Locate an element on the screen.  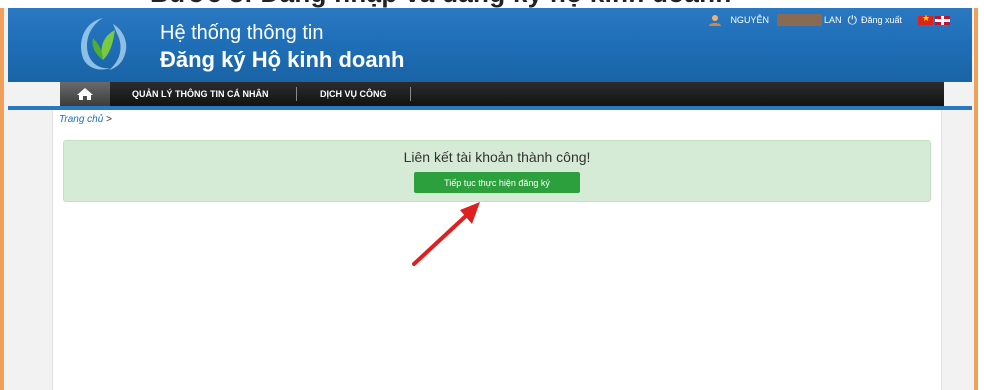
logout-link: Đăng xuất is located at coordinates (881, 20).